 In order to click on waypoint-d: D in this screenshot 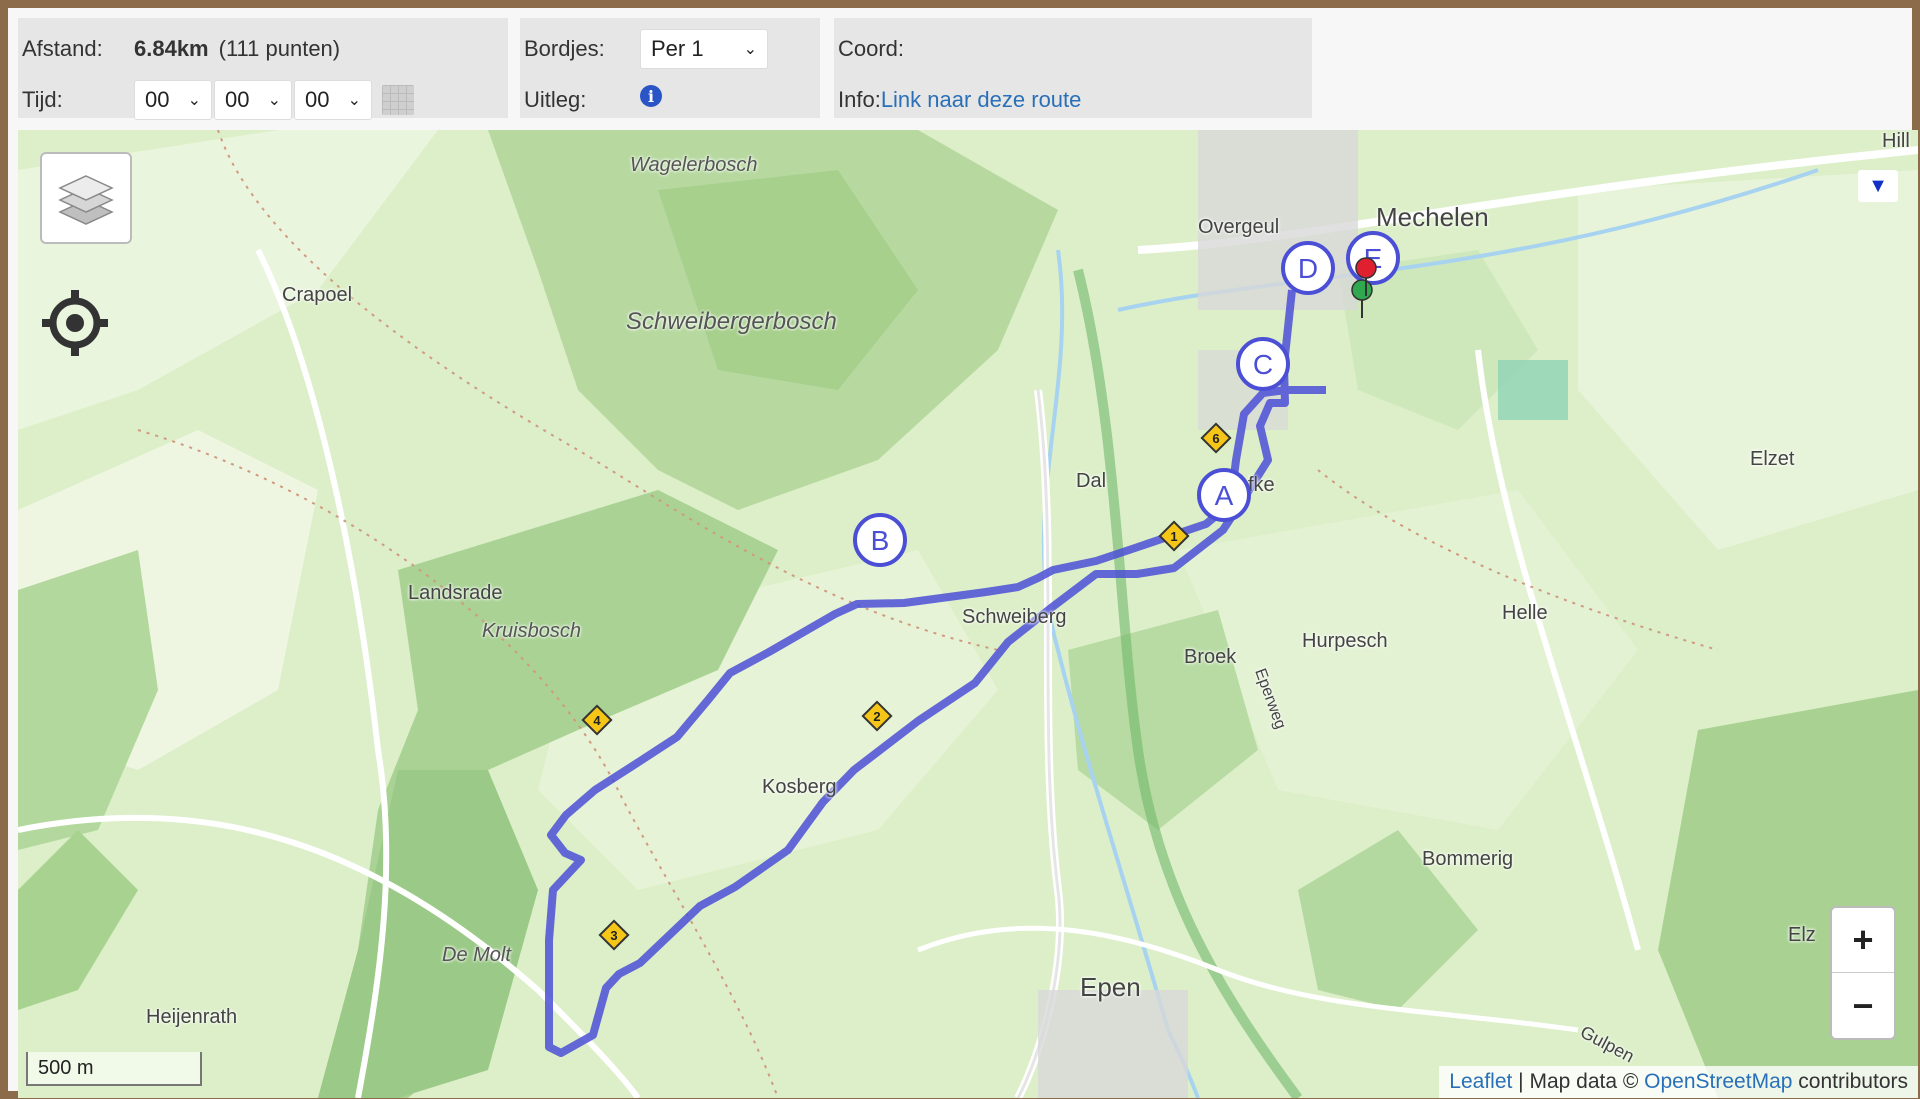, I will do `click(1308, 268)`.